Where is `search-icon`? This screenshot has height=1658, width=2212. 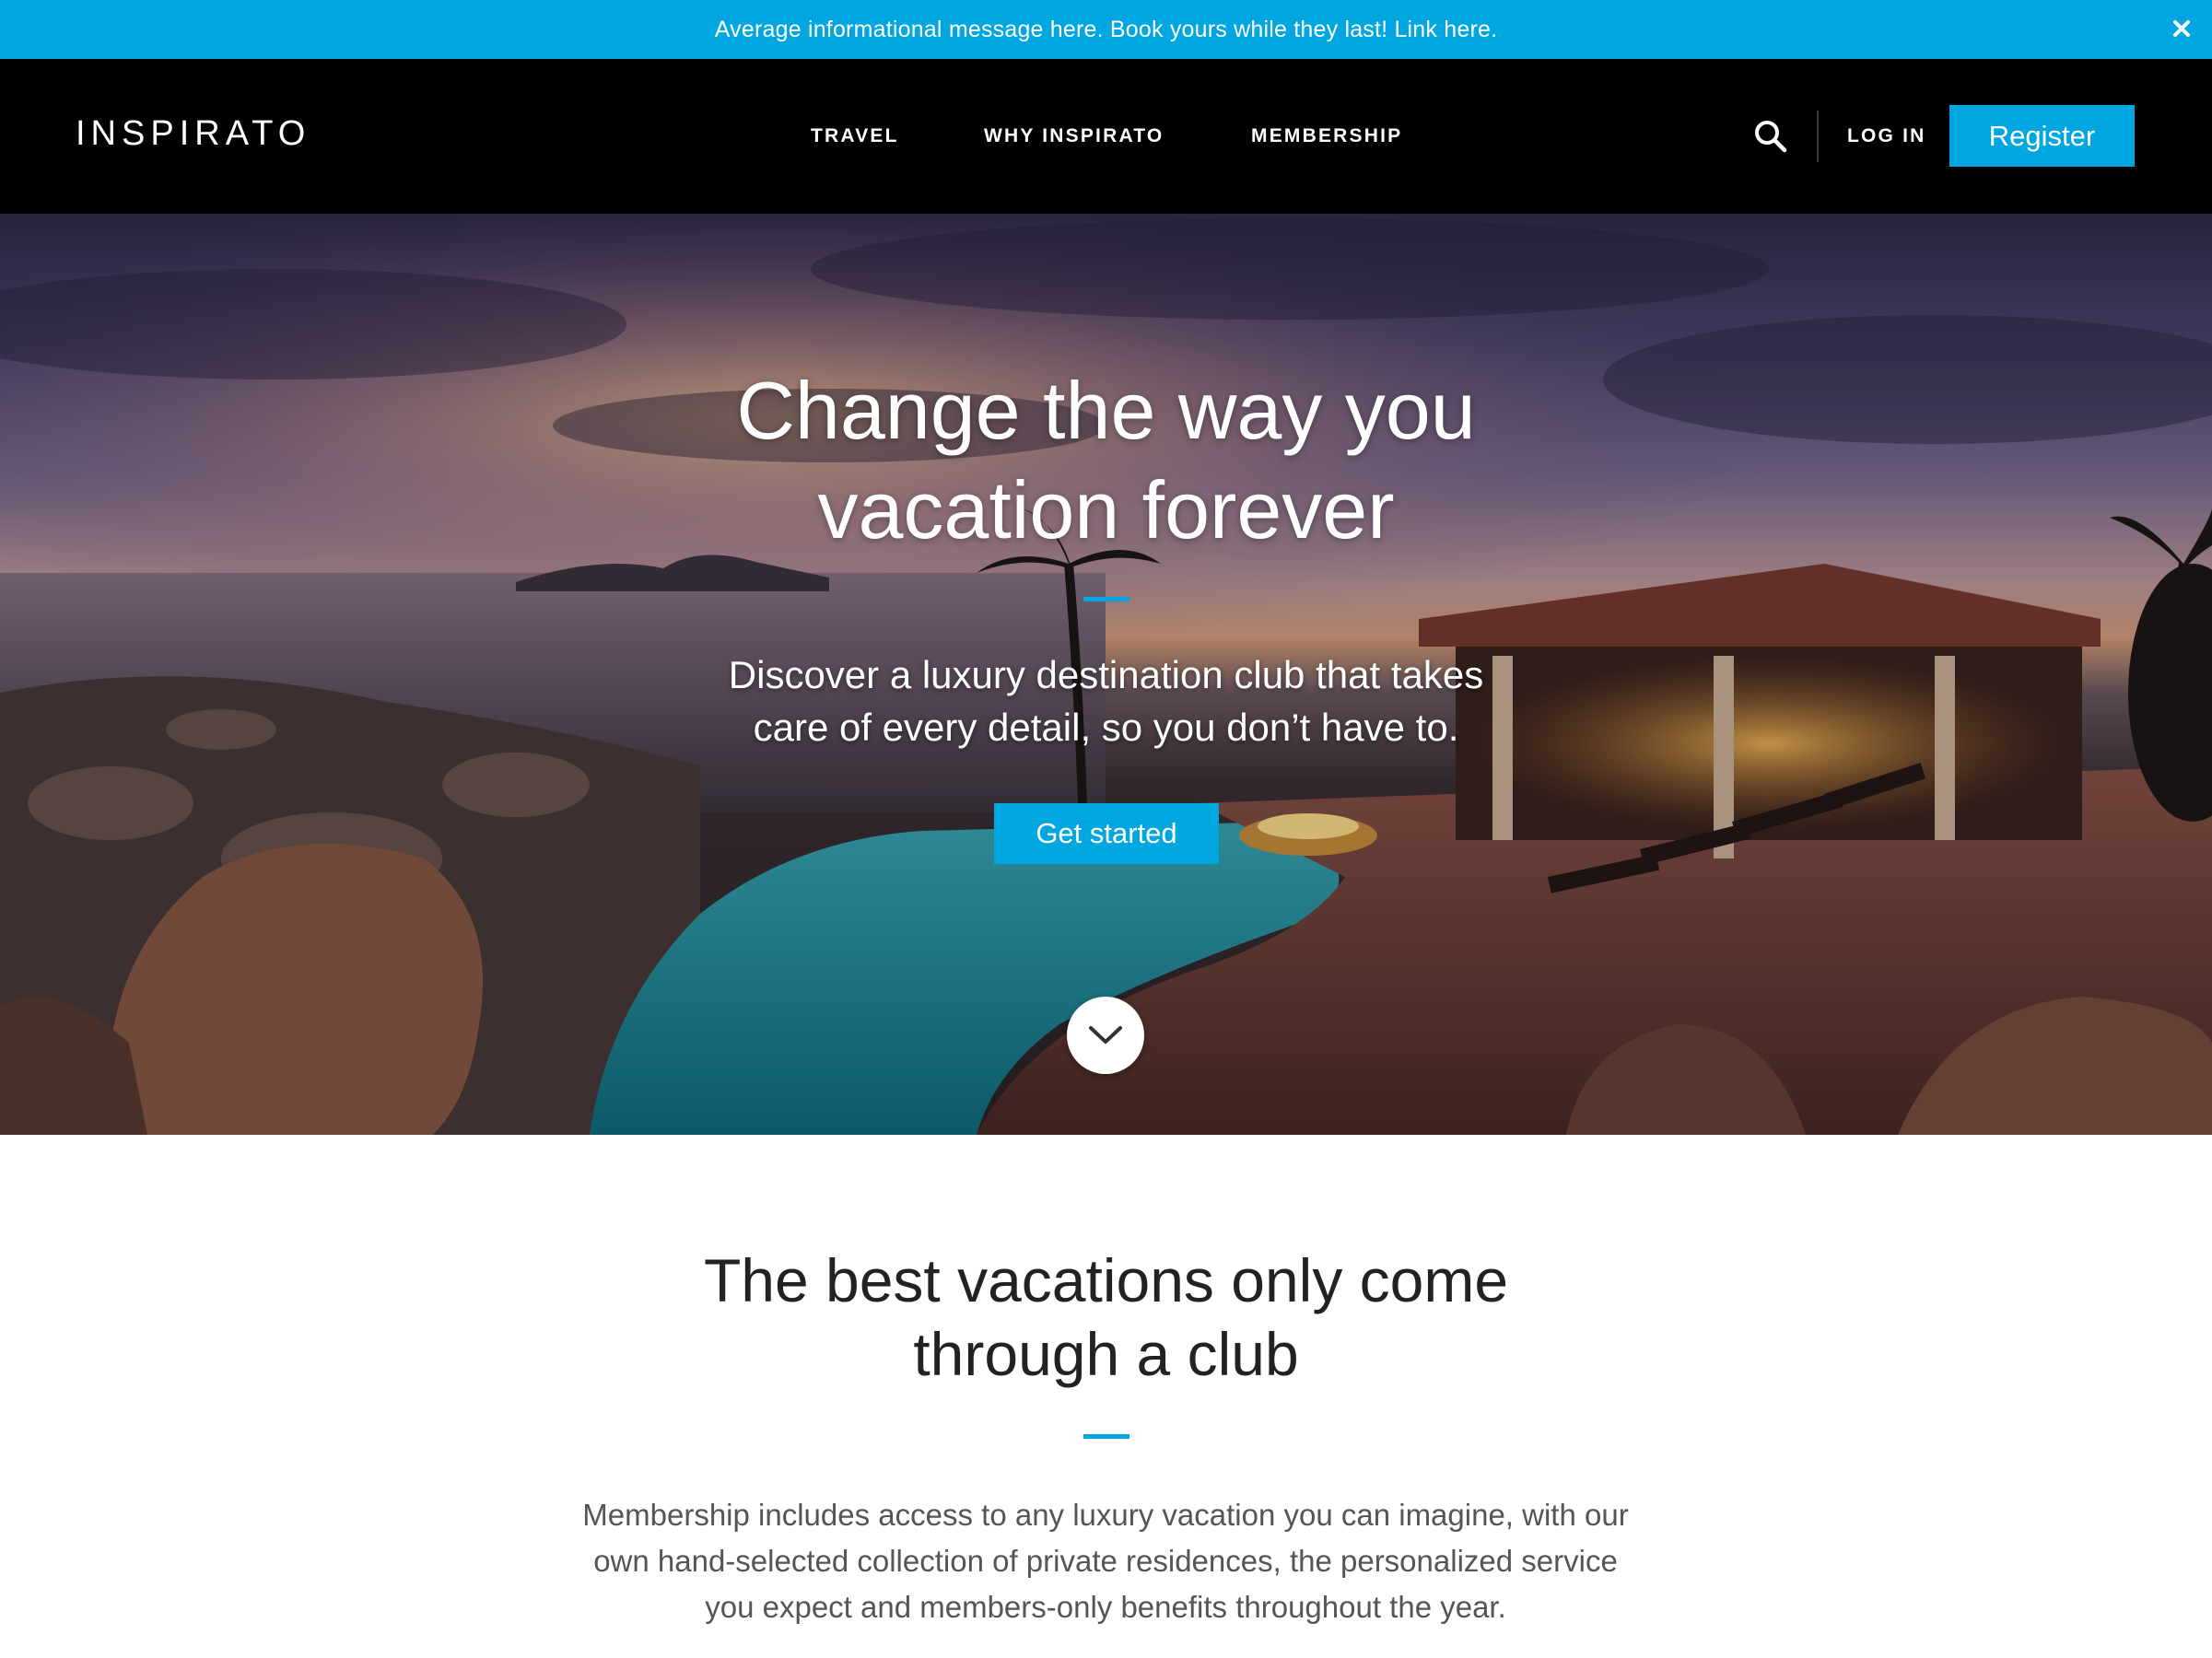
search-icon is located at coordinates (1770, 136).